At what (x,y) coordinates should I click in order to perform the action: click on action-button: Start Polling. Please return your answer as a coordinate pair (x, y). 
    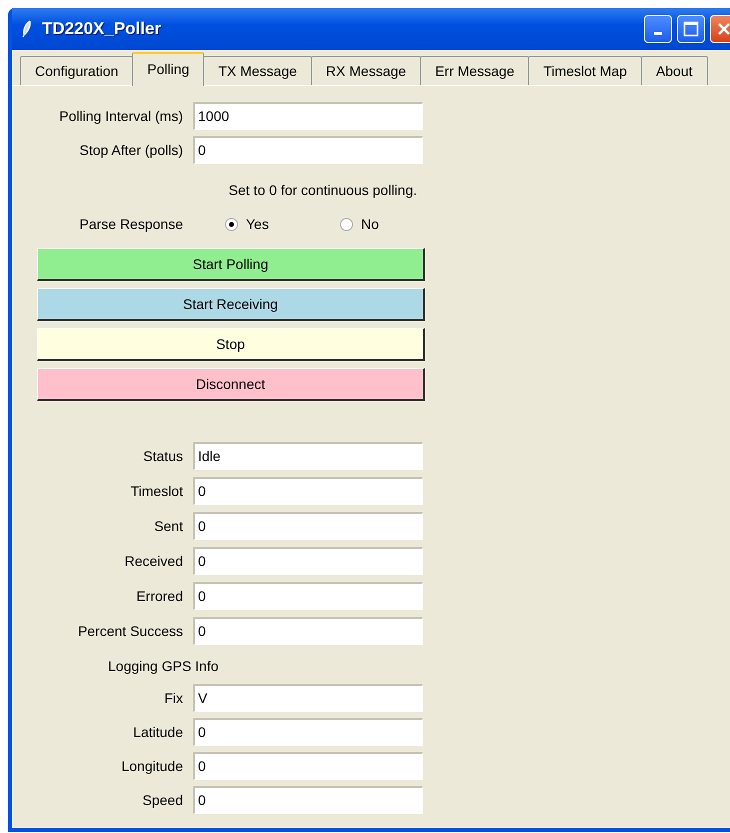
    Looking at the image, I should click on (231, 264).